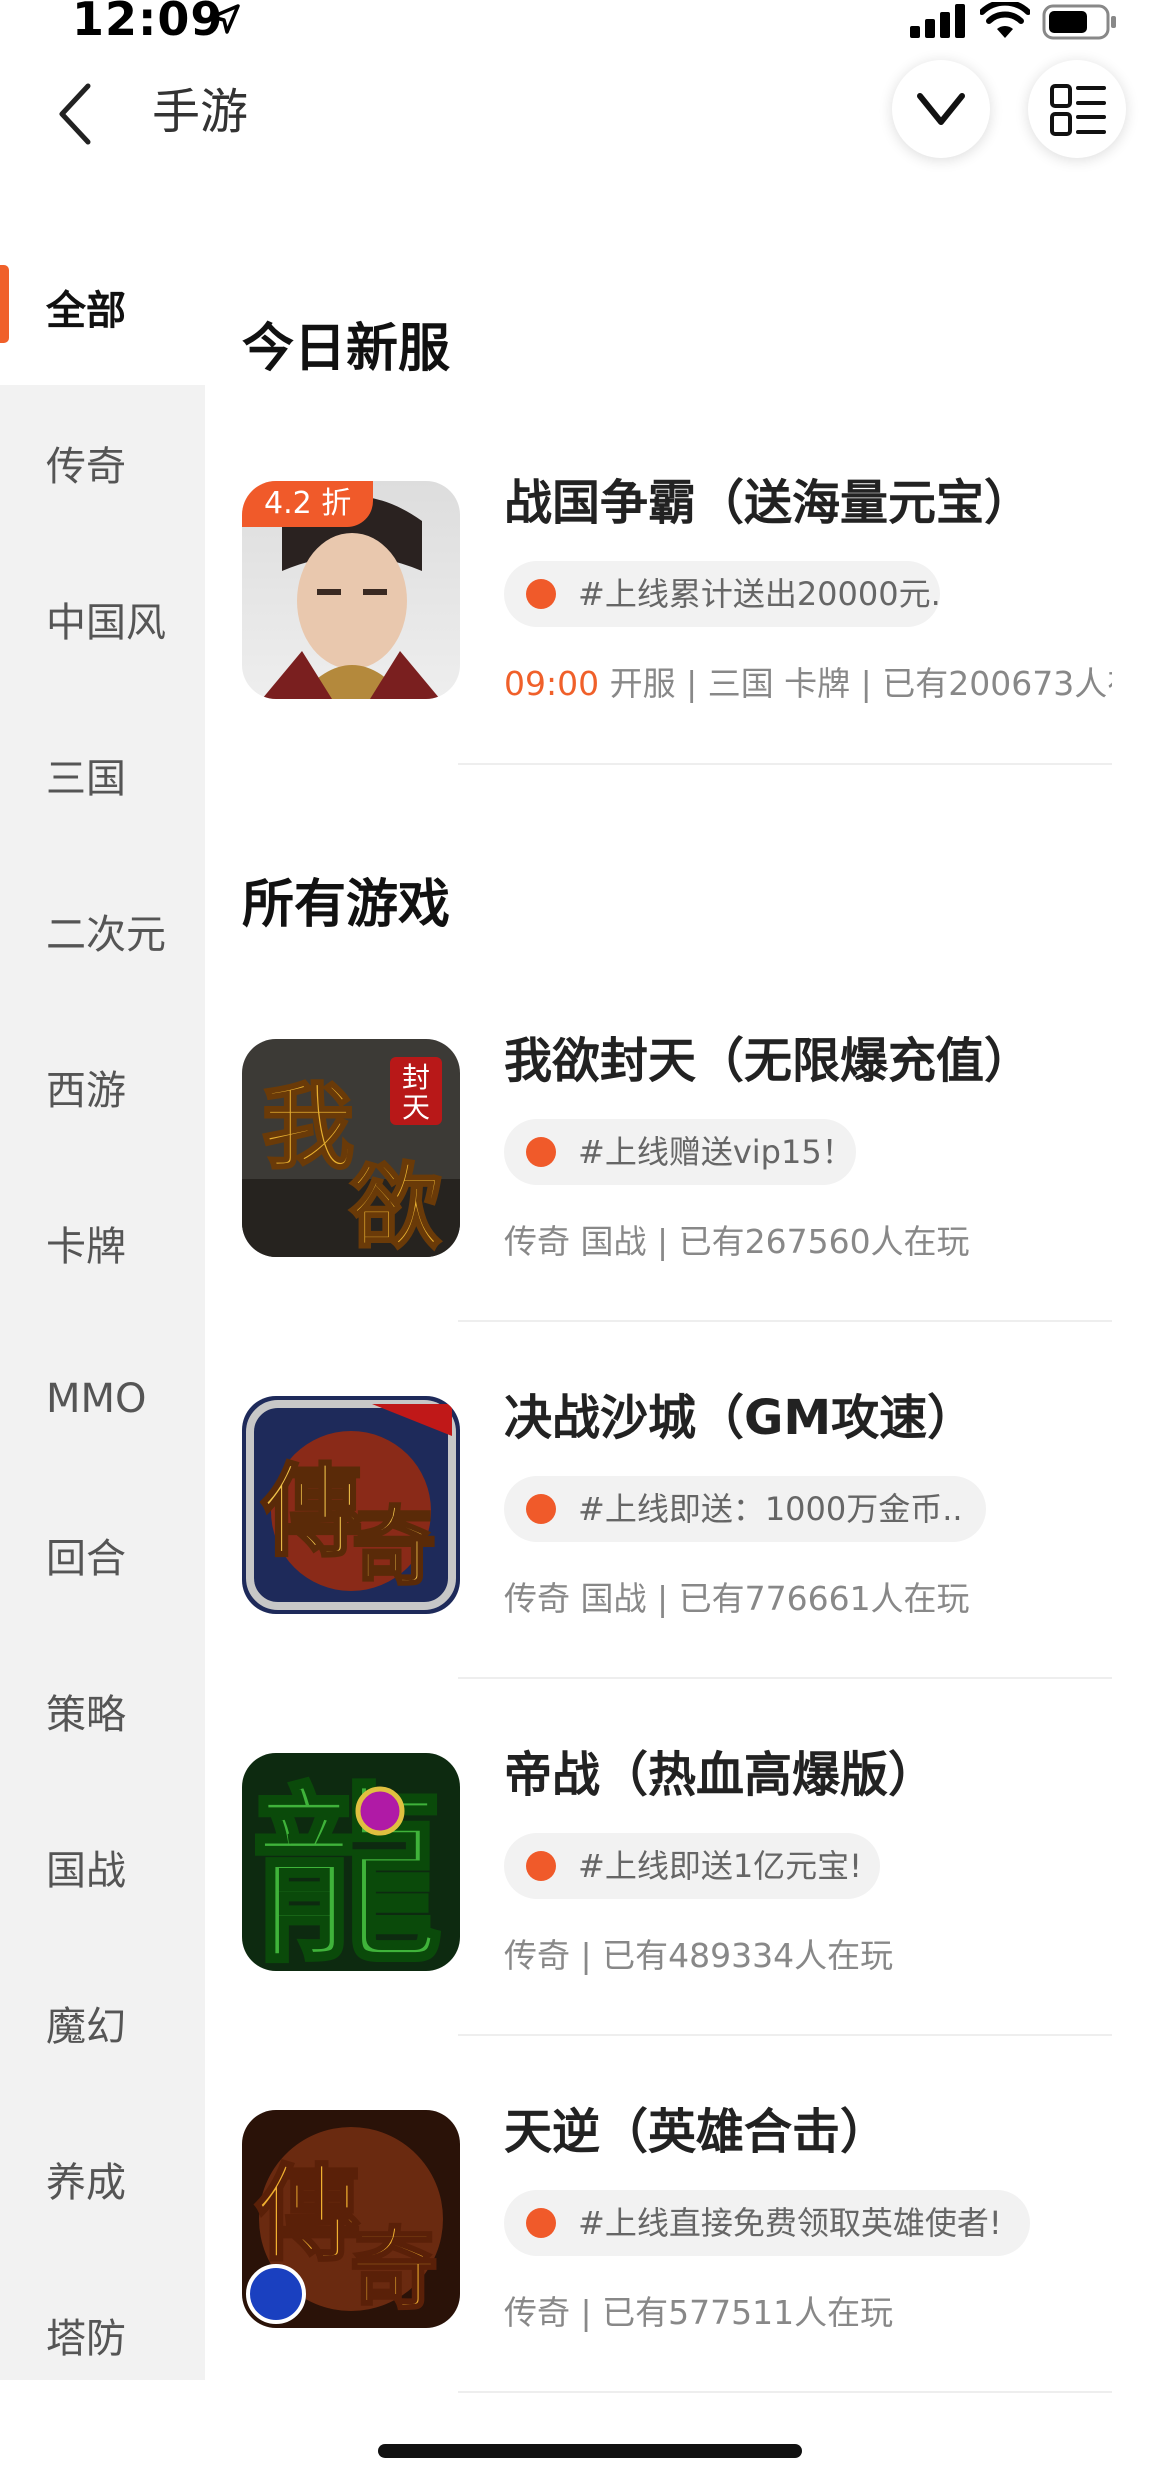 The image size is (1170, 2477). Describe the element at coordinates (96, 1399) in the screenshot. I see `sidebar-item-label: MMO` at that location.